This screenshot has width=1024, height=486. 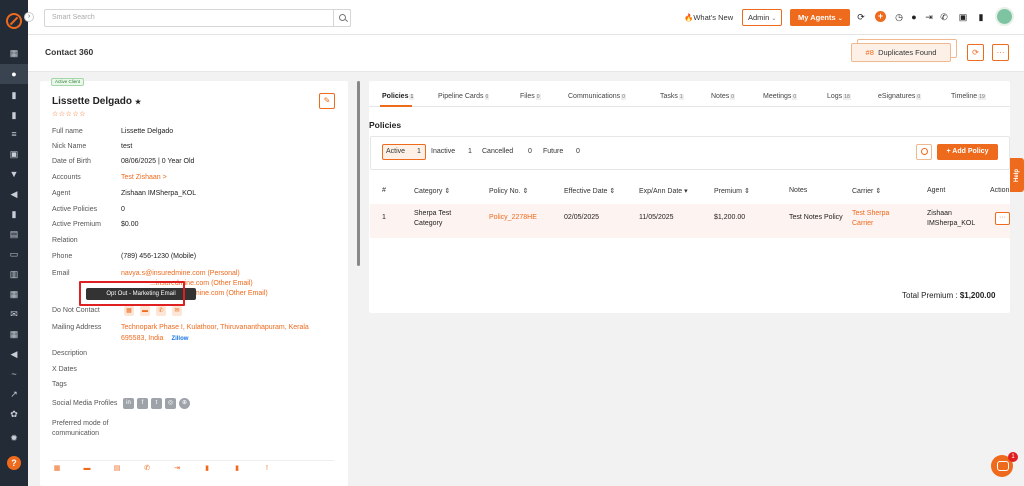 What do you see at coordinates (70, 353) in the screenshot?
I see `field-label: Description` at bounding box center [70, 353].